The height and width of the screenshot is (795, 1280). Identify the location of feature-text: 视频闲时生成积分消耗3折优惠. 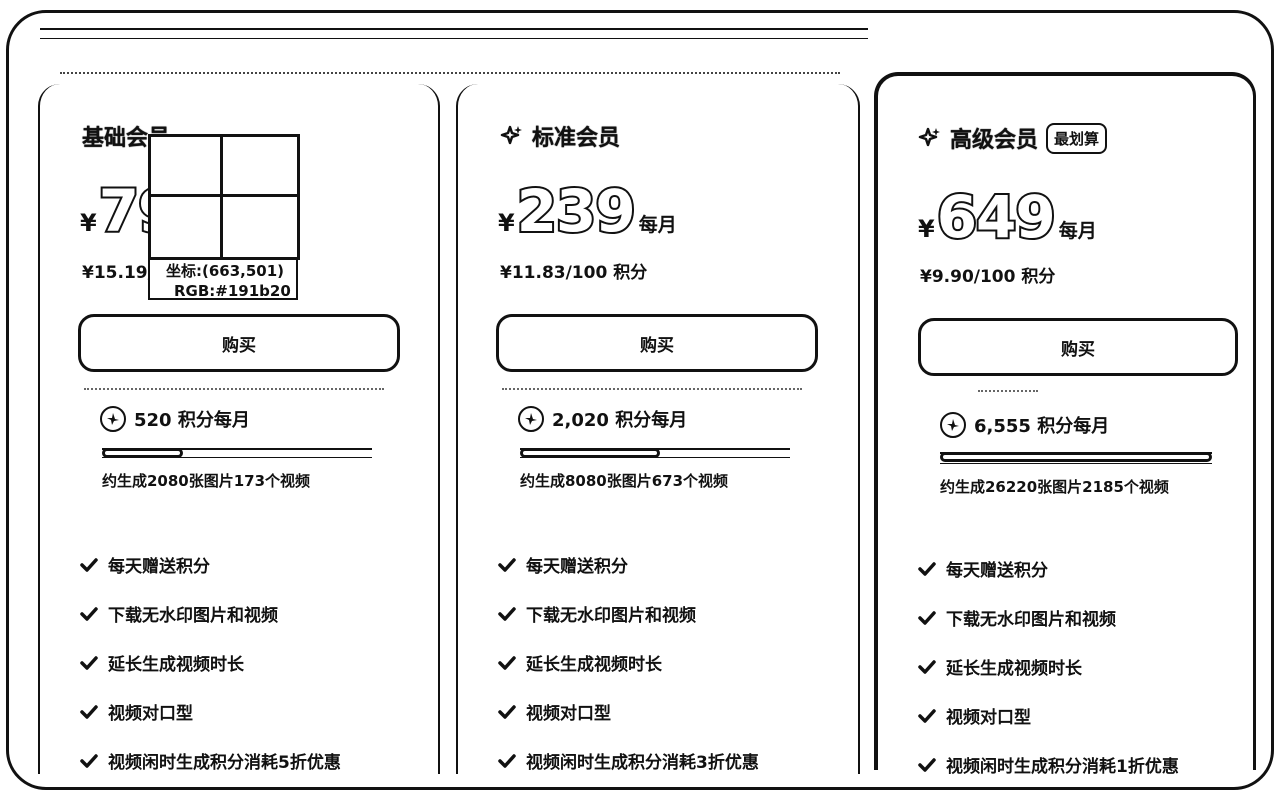
(642, 763).